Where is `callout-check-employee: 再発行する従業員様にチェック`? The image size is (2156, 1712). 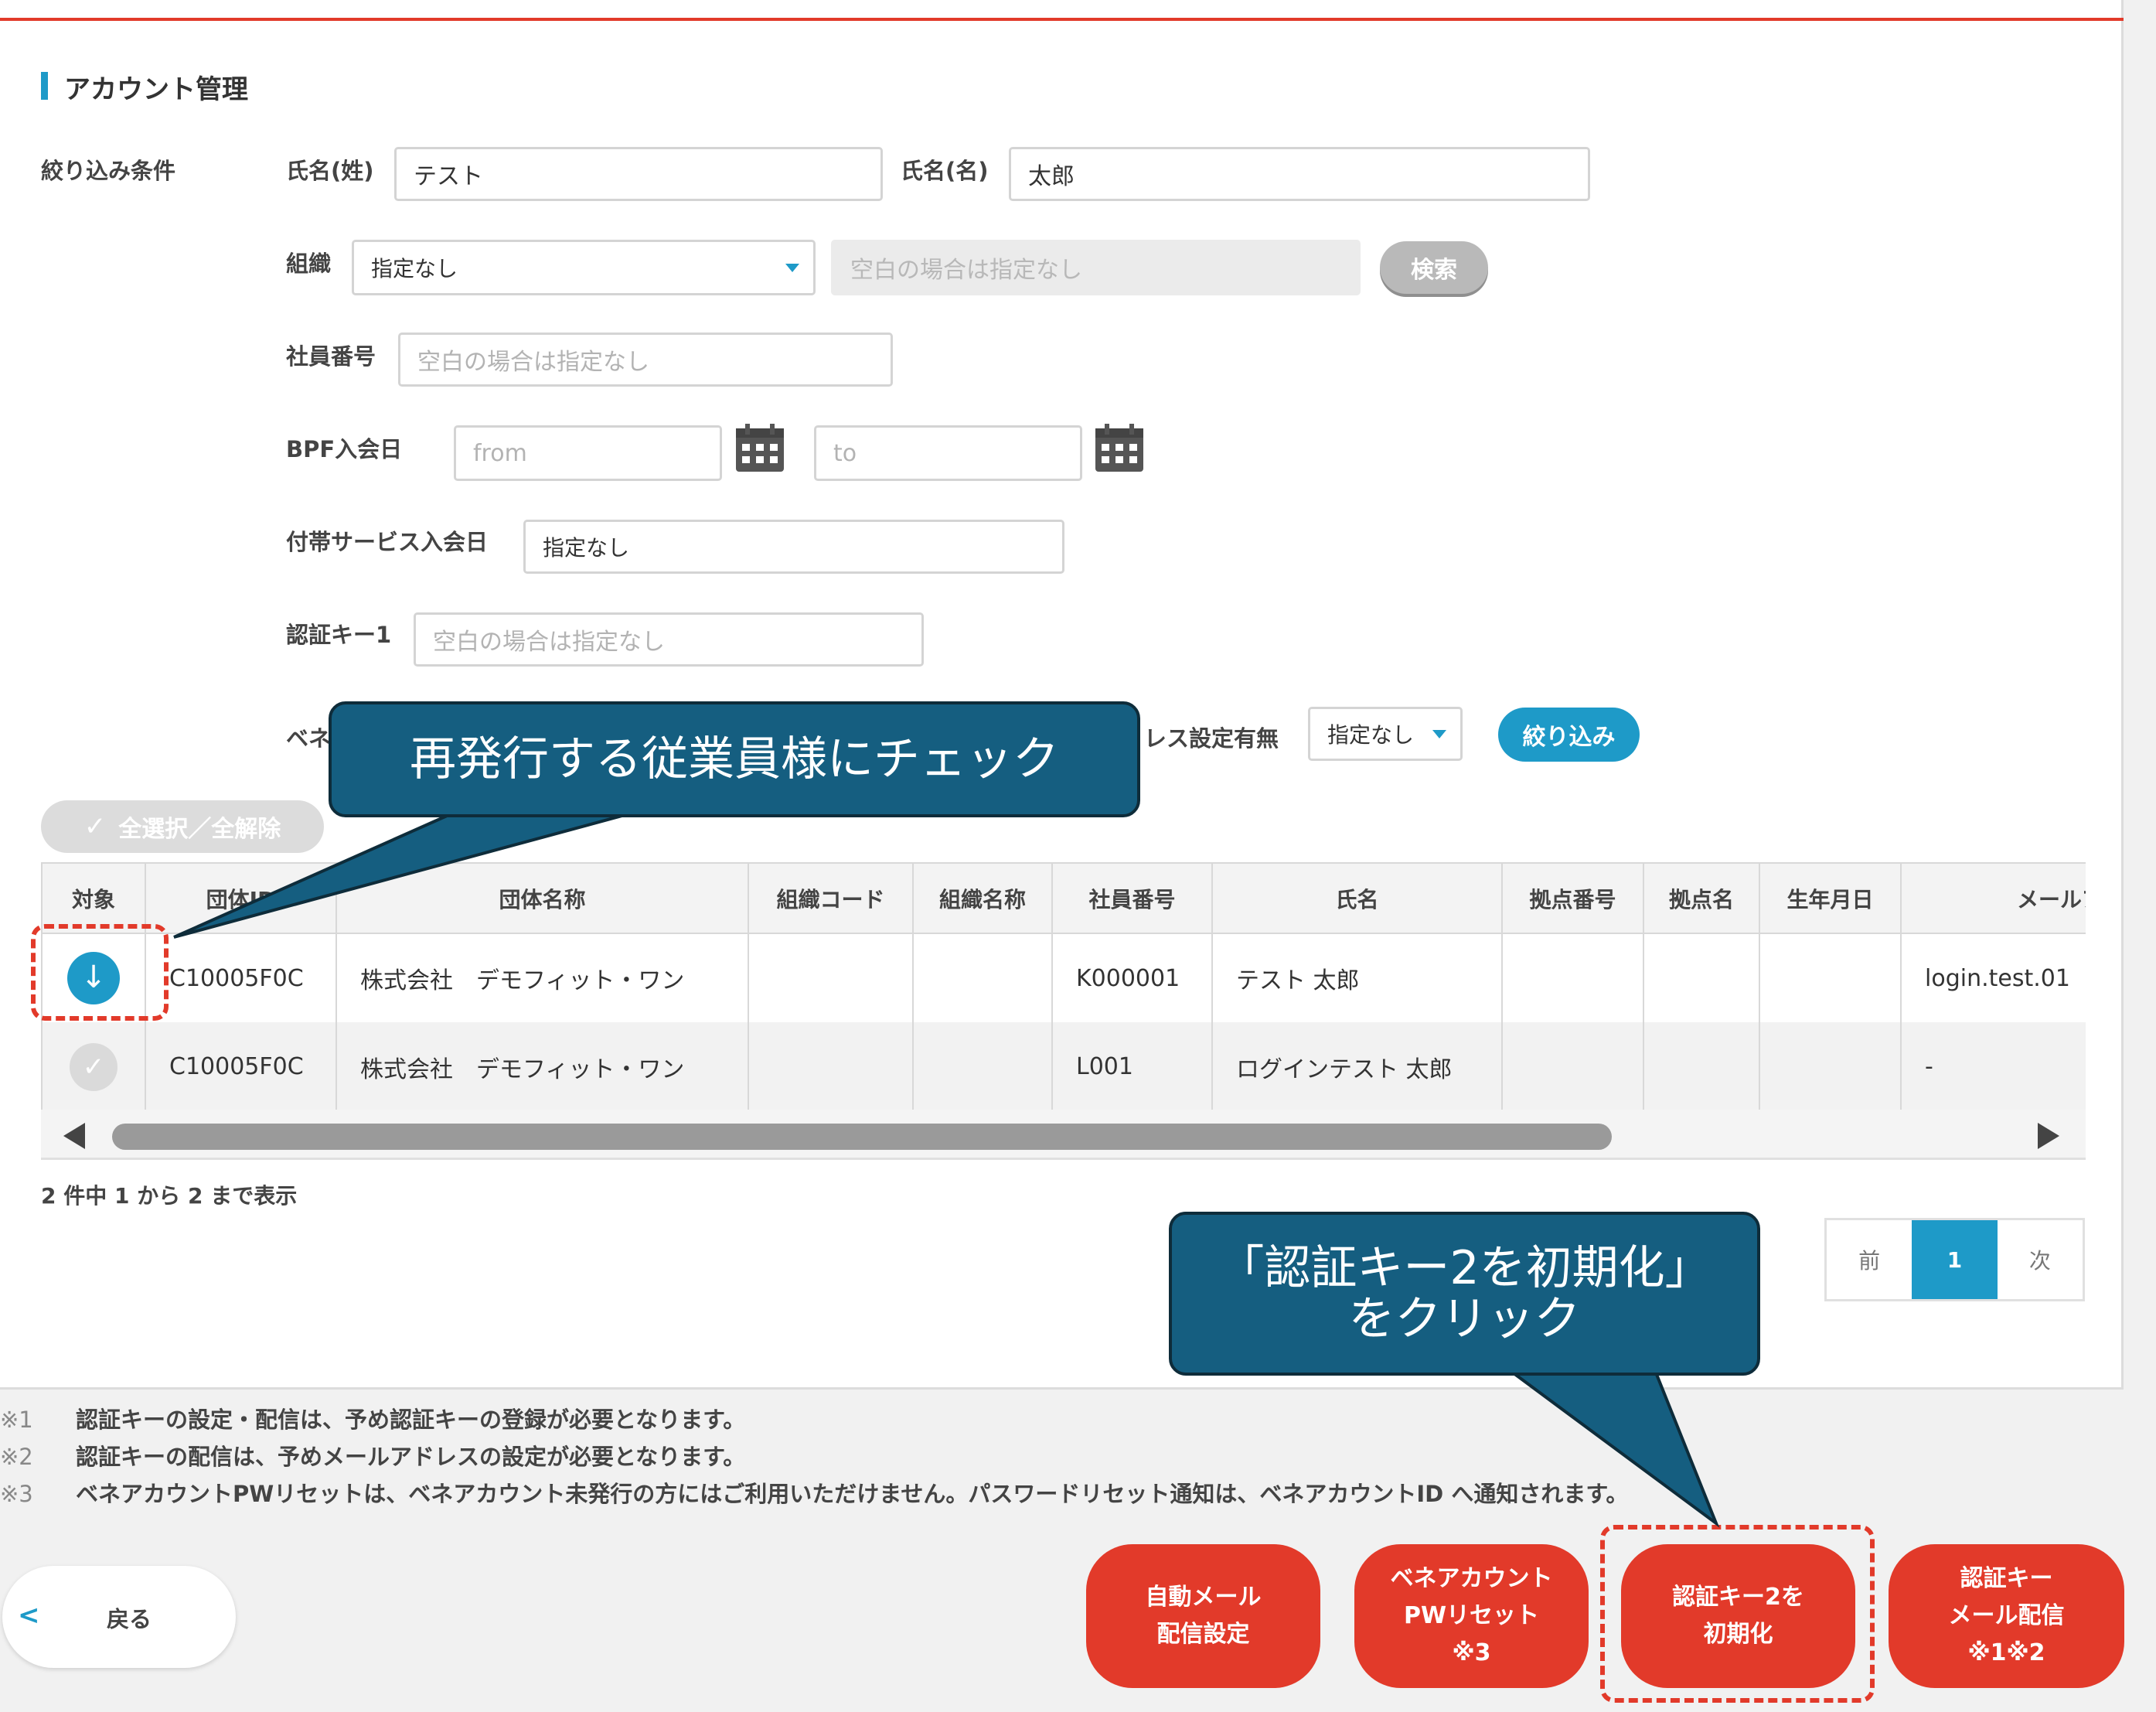 callout-check-employee: 再発行する従業員様にチェック is located at coordinates (734, 759).